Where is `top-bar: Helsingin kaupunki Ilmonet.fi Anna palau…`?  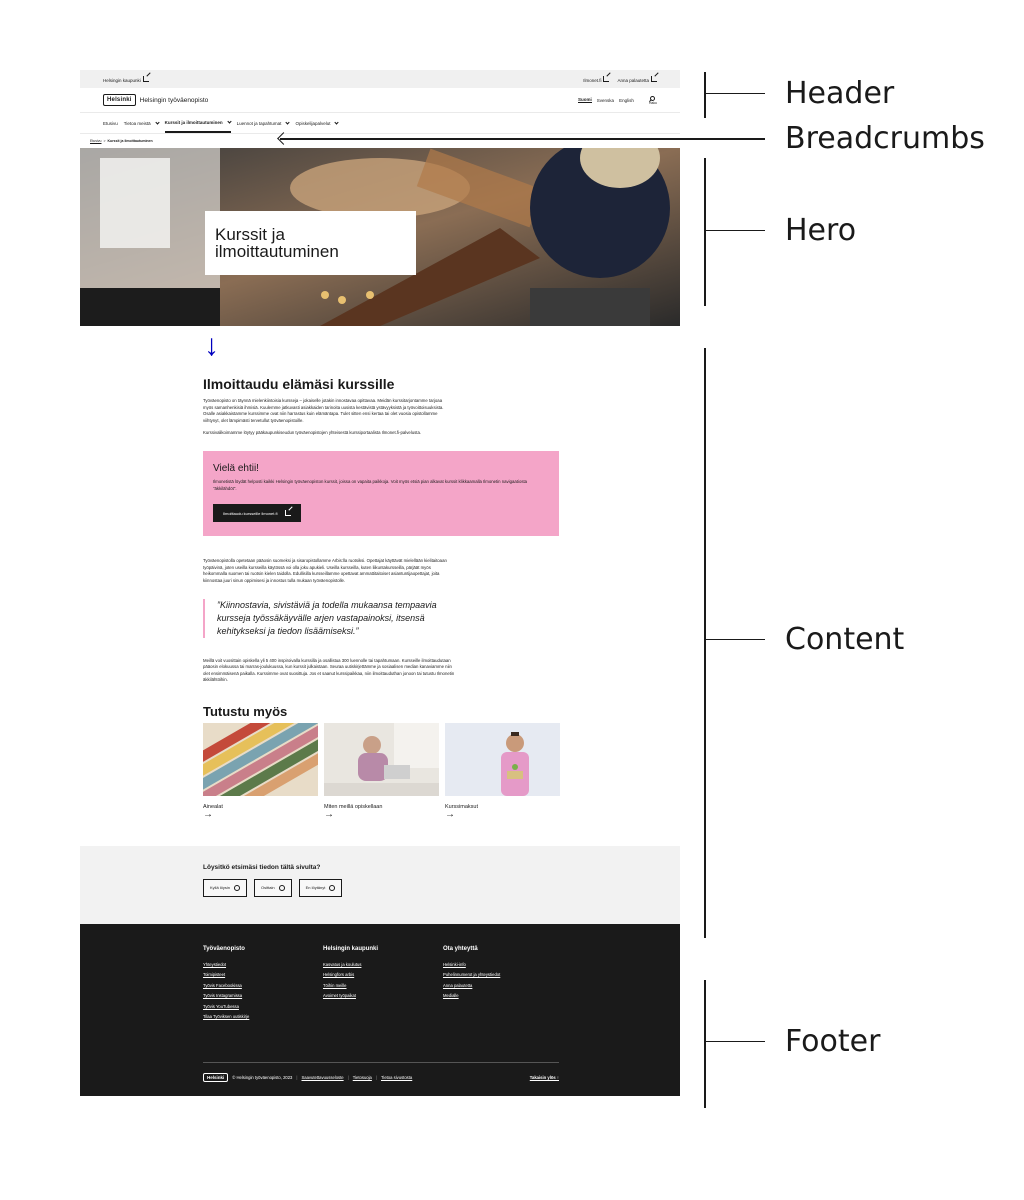
top-bar: Helsingin kaupunki Ilmonet.fi Anna palau… is located at coordinates (380, 79).